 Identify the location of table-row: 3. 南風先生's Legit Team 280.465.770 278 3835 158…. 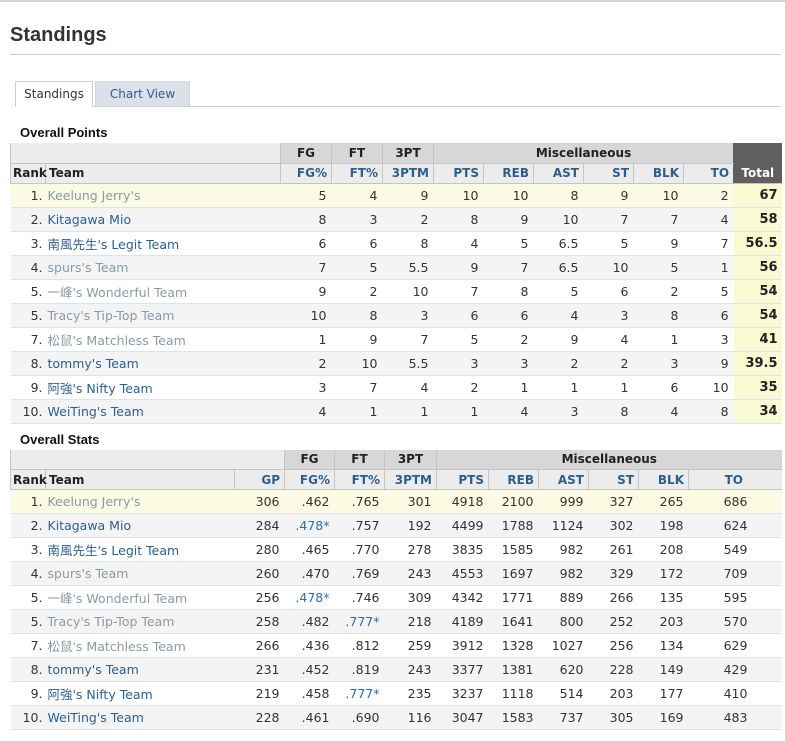
(396, 549).